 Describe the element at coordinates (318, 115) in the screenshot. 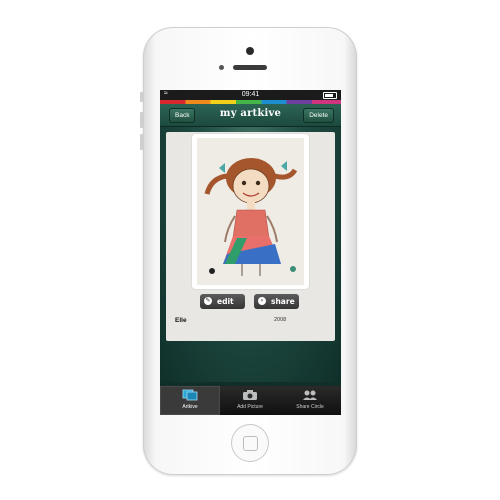

I see `delete-button: Delete` at that location.